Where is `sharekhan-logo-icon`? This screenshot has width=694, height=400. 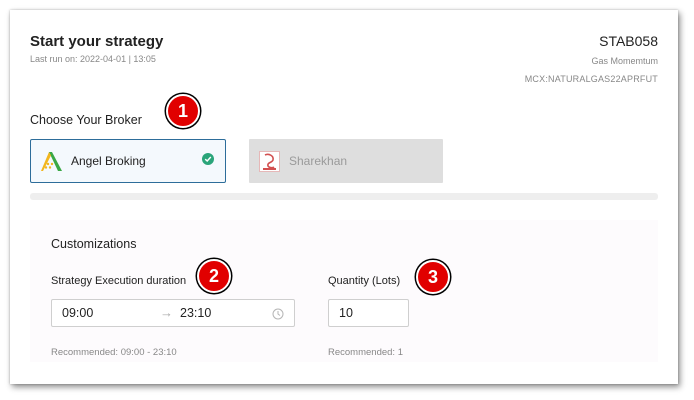
sharekhan-logo-icon is located at coordinates (269, 161).